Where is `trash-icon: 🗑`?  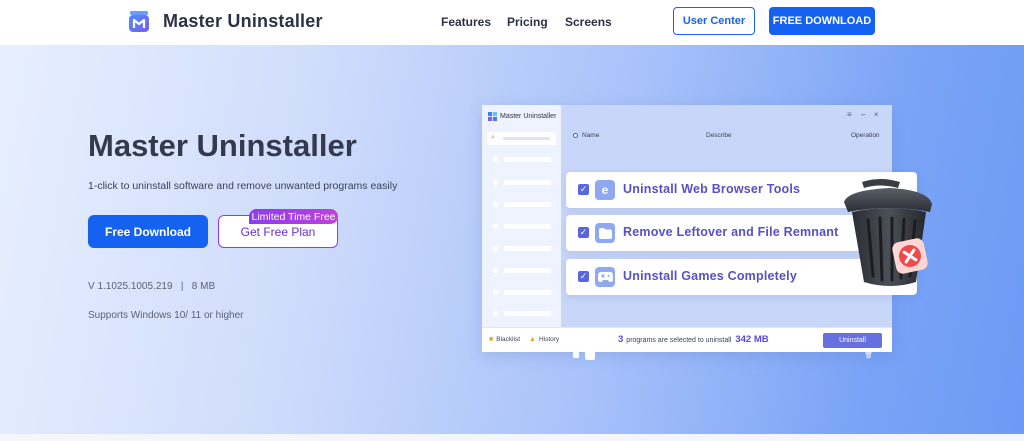 trash-icon: 🗑 is located at coordinates (868, 355).